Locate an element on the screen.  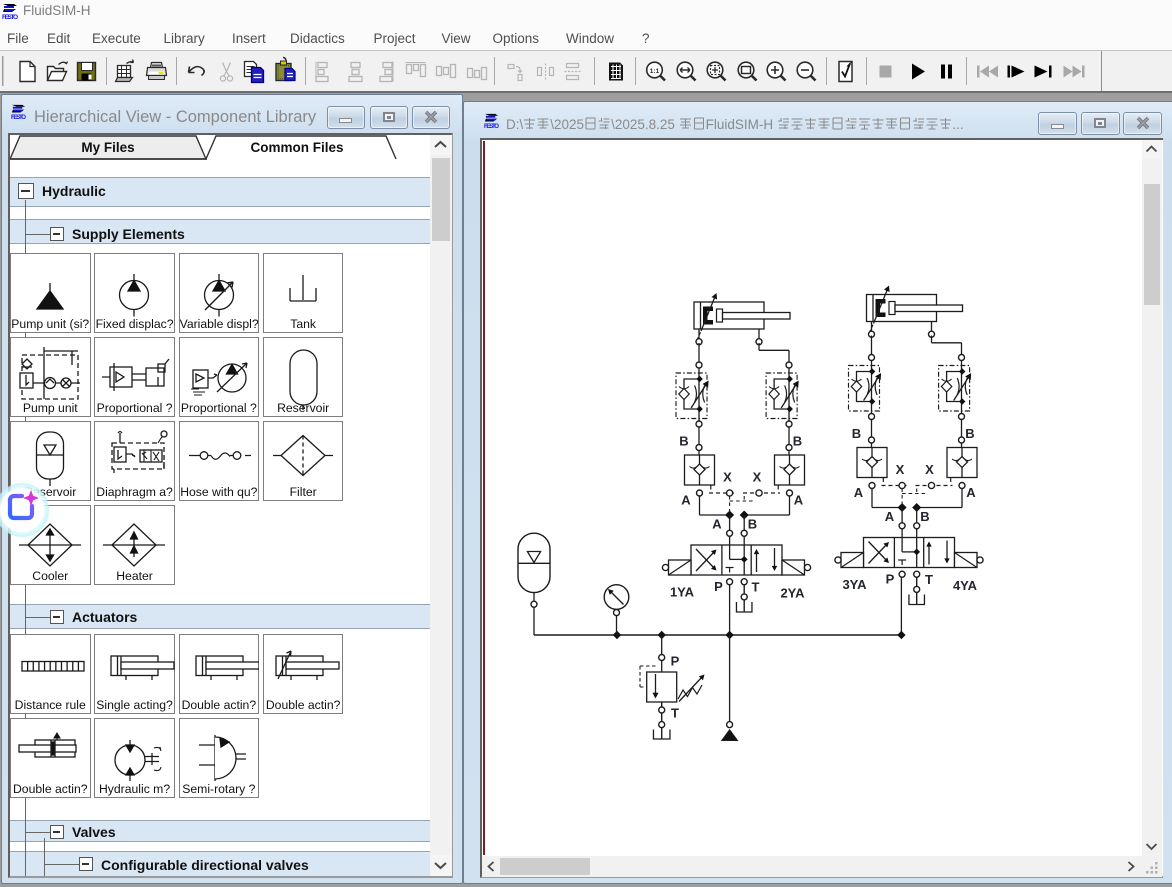
svg-text: 4YA is located at coordinates (965, 585).